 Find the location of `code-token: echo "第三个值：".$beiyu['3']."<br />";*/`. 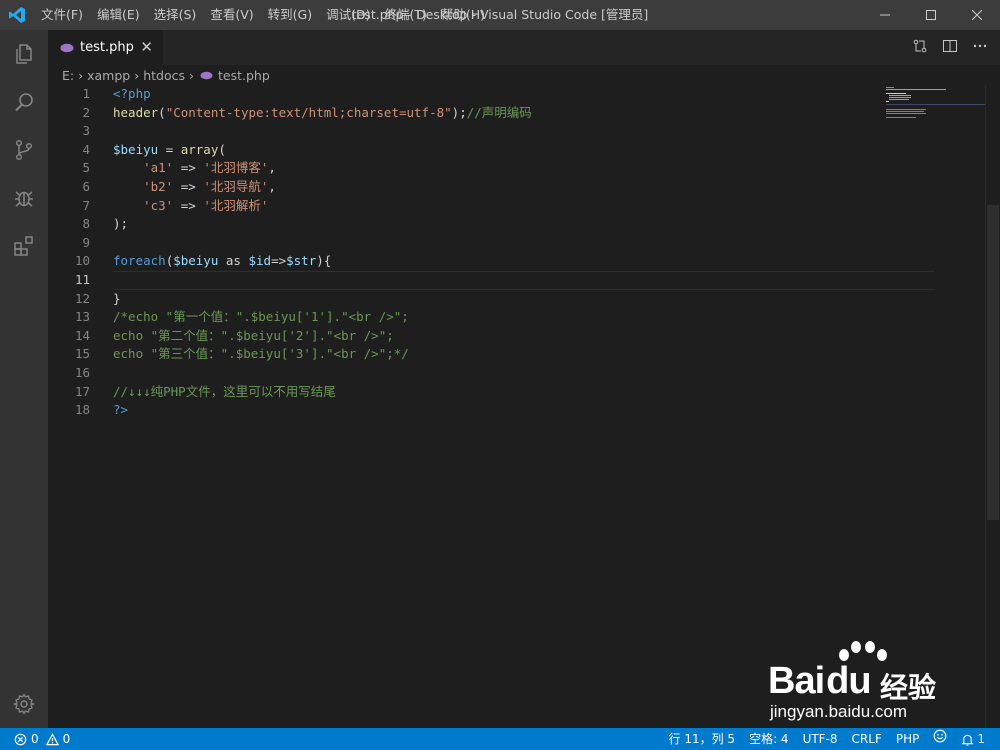

code-token: echo "第三个值：".$beiyu['3']."<br />";*/ is located at coordinates (261, 354).